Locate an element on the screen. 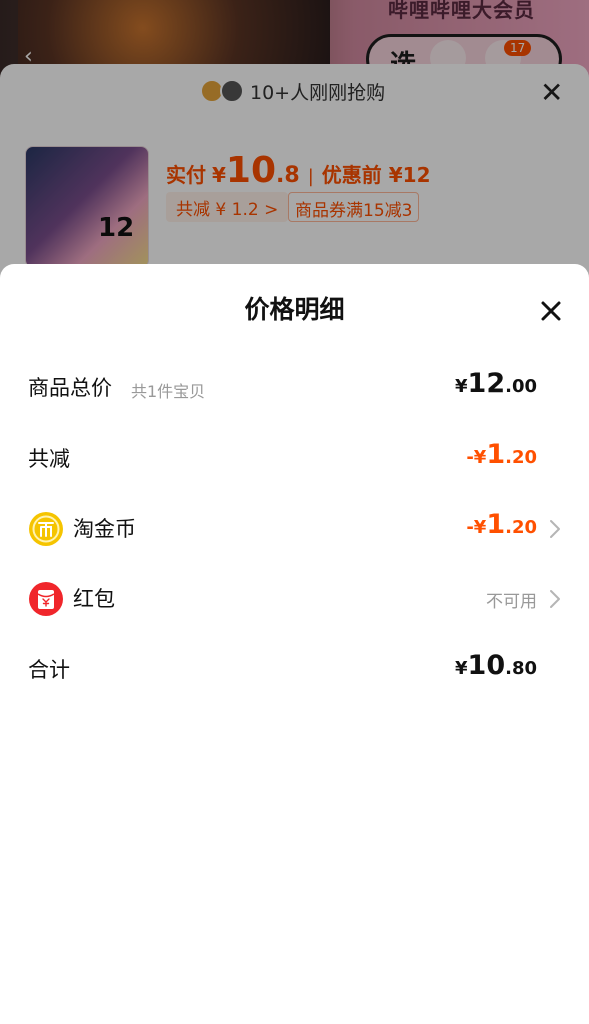  gold-coin-icon is located at coordinates (46, 529).